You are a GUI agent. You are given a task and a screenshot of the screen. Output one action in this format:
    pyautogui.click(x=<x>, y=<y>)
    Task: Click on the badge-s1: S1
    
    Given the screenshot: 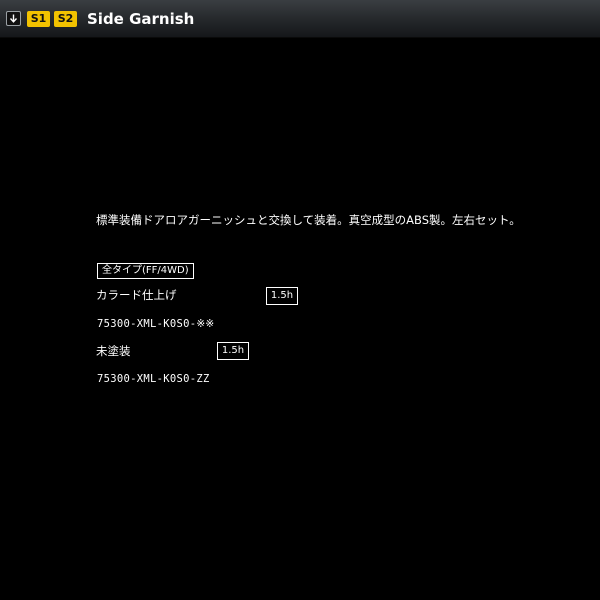 What is the action you would take?
    pyautogui.click(x=38, y=19)
    